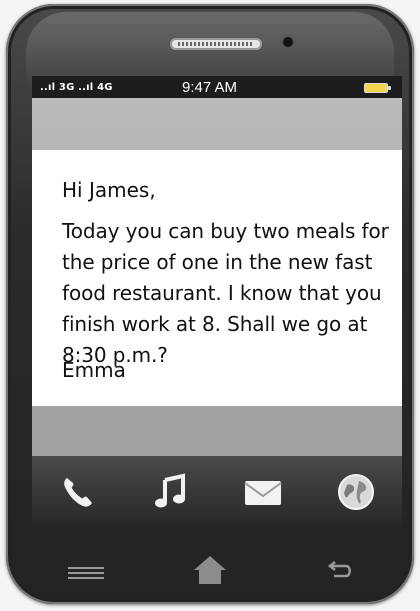 Image resolution: width=420 pixels, height=611 pixels. What do you see at coordinates (356, 492) in the screenshot?
I see `browser-globe-icon` at bounding box center [356, 492].